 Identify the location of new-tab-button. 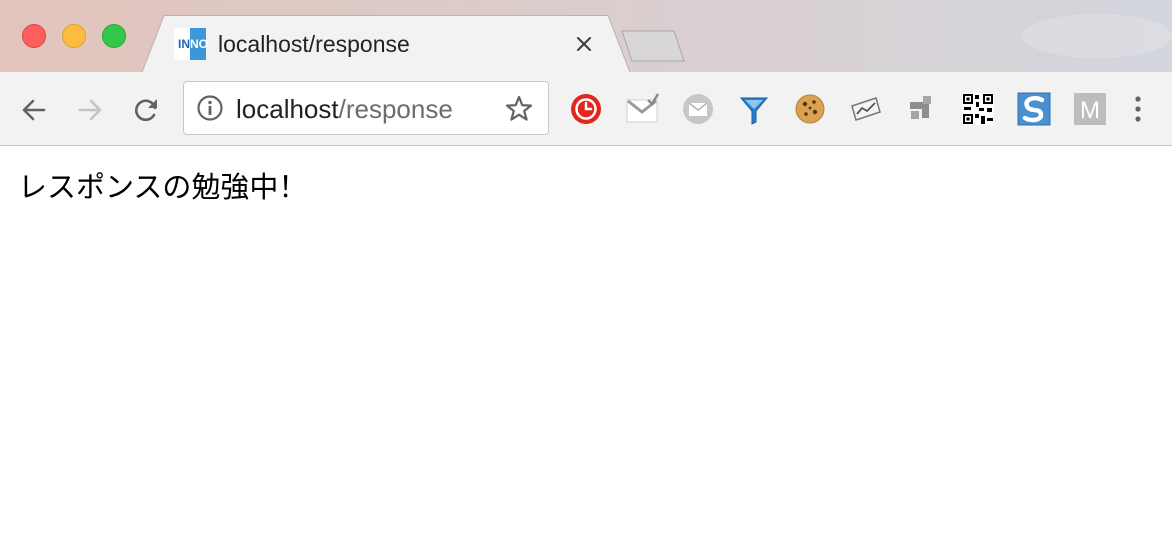
(652, 46).